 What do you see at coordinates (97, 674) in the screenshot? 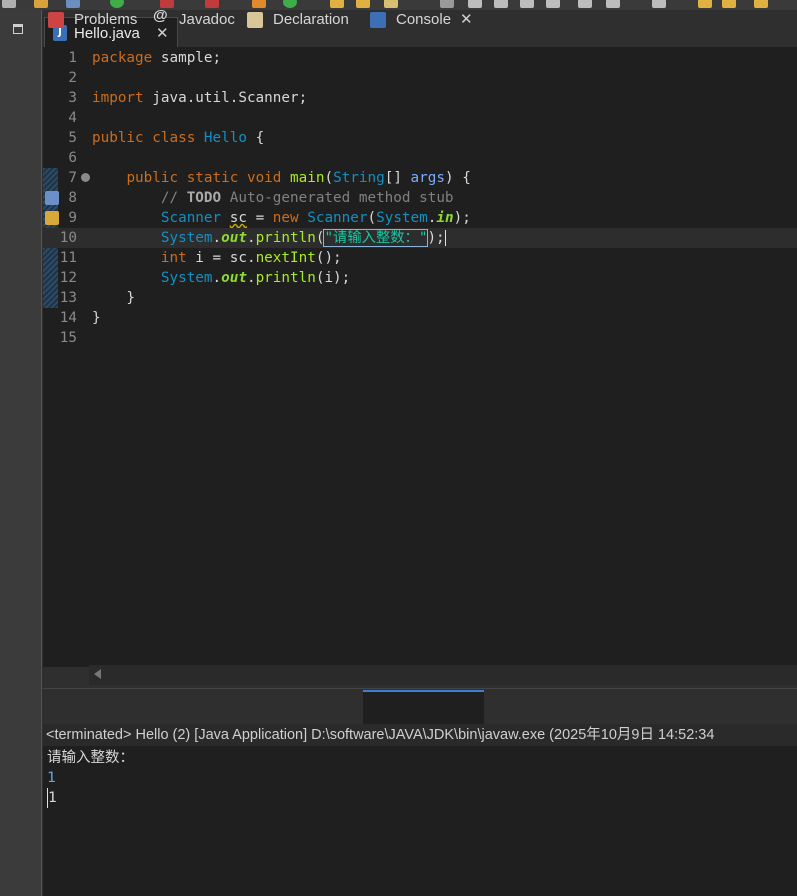
I see `scroll-left-icon` at bounding box center [97, 674].